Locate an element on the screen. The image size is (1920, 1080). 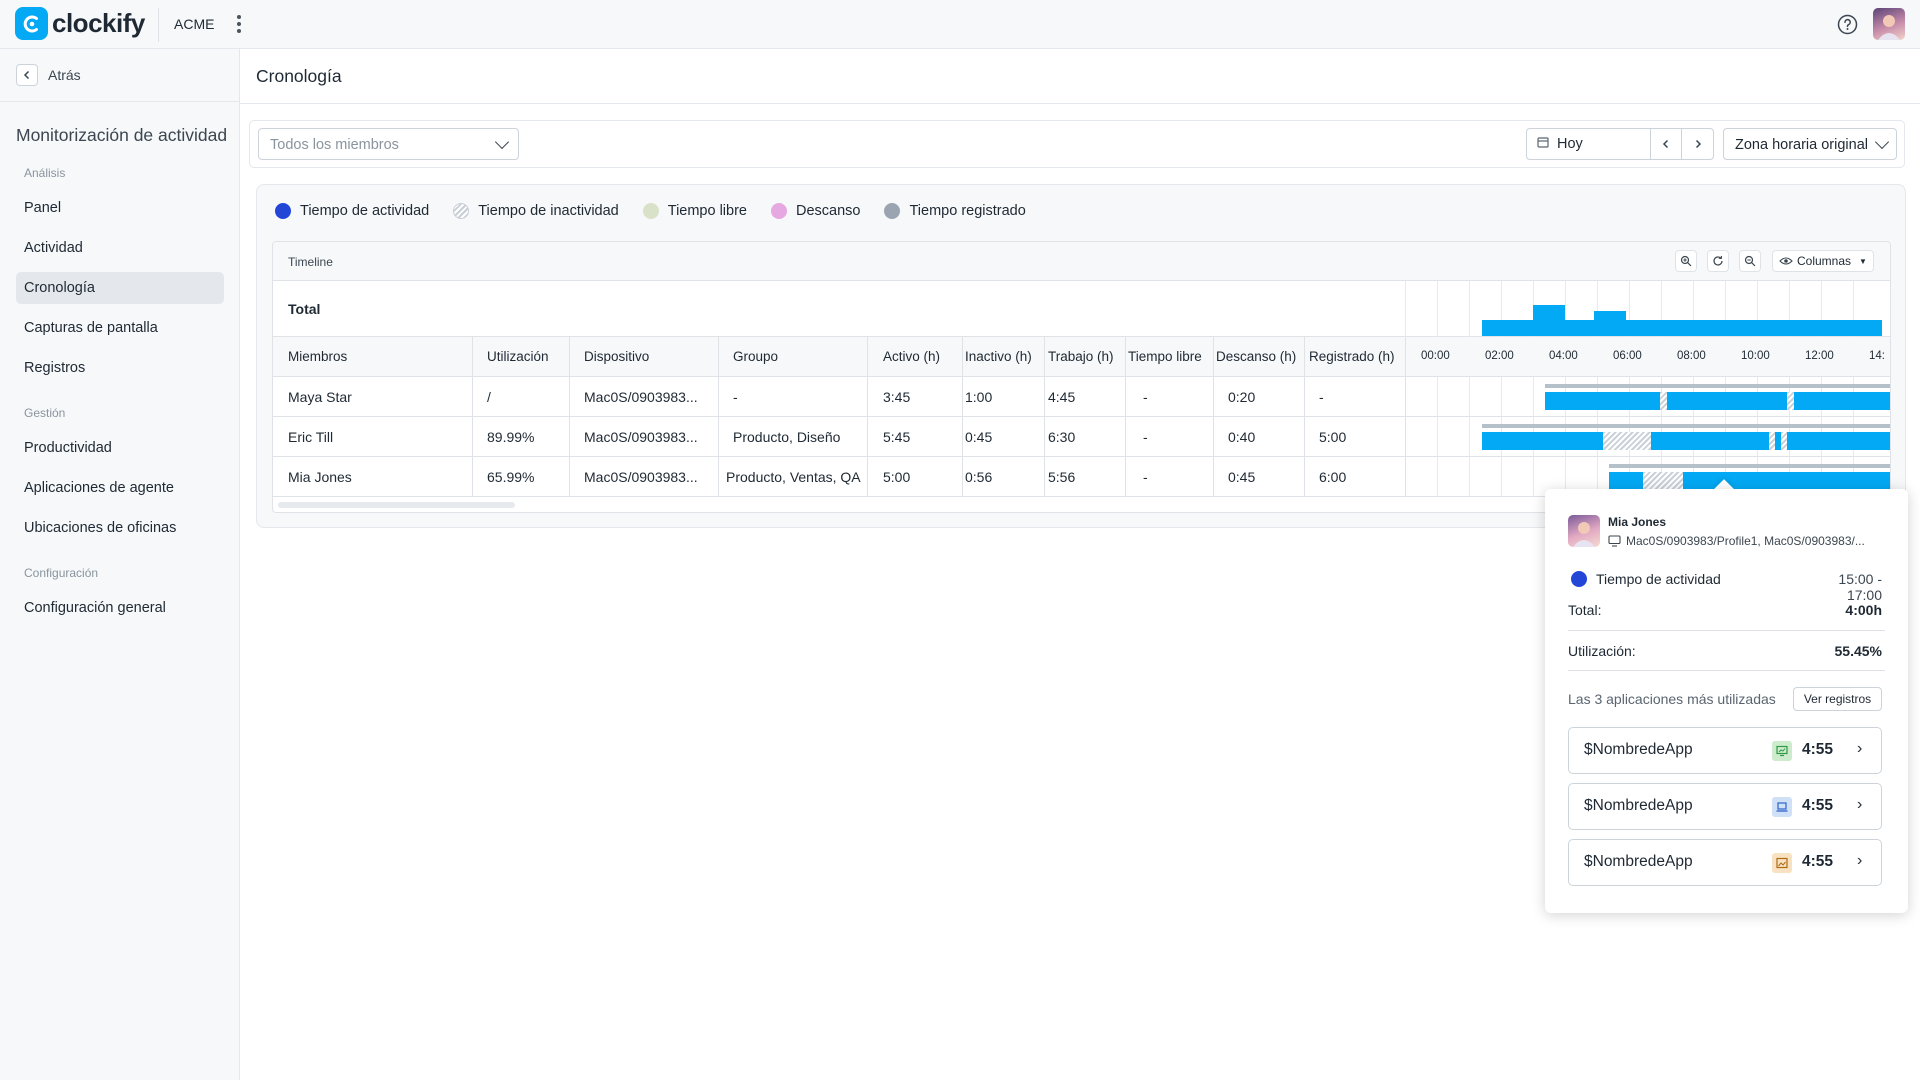
col-header: Groupo is located at coordinates (755, 356).